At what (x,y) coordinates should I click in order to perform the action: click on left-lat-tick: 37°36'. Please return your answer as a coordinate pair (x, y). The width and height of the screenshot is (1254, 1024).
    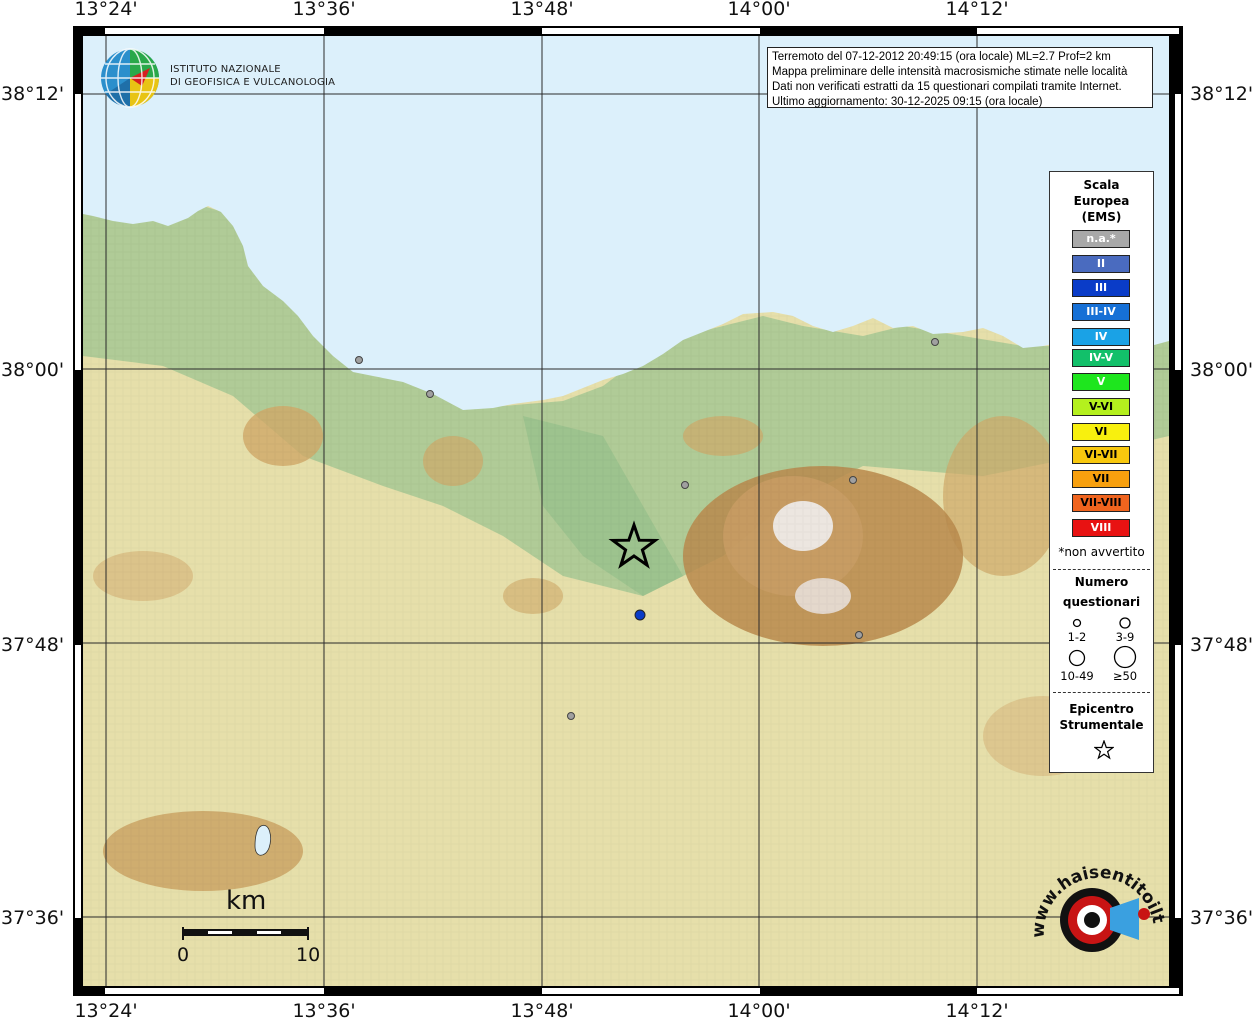
    Looking at the image, I should click on (33, 918).